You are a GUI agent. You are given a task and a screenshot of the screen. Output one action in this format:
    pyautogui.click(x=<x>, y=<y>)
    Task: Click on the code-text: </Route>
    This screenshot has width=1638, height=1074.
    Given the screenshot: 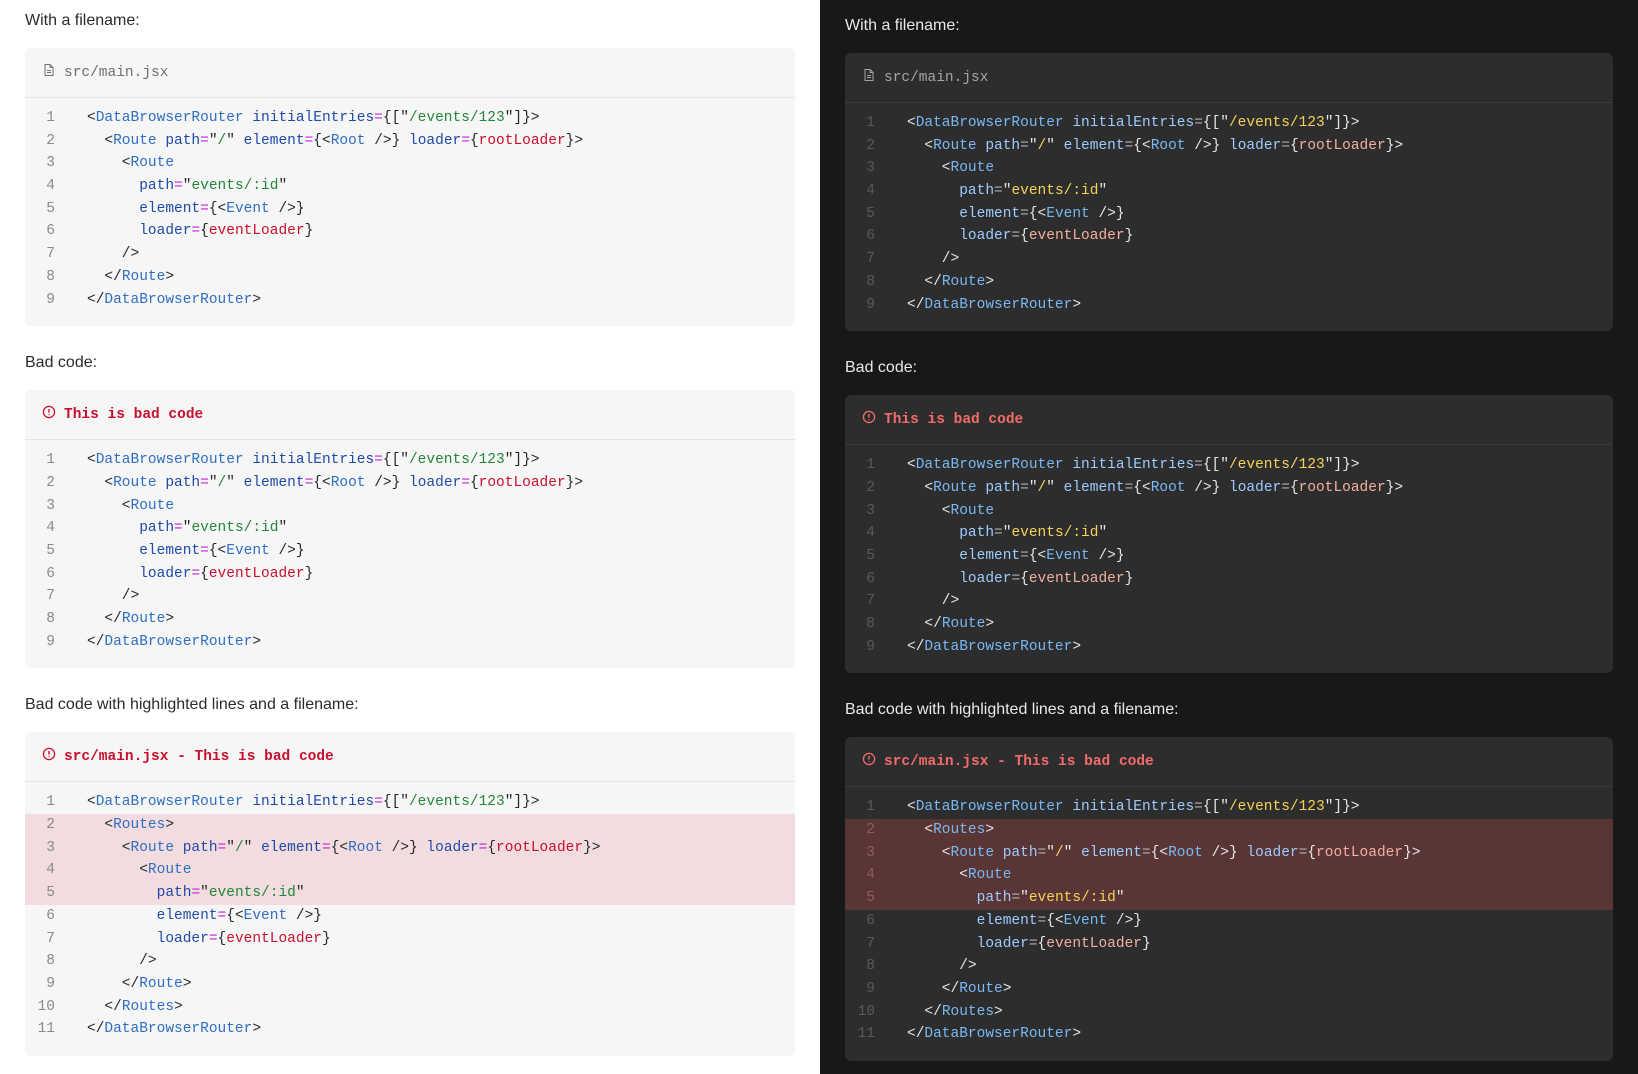 What is the action you would take?
    pyautogui.click(x=950, y=624)
    